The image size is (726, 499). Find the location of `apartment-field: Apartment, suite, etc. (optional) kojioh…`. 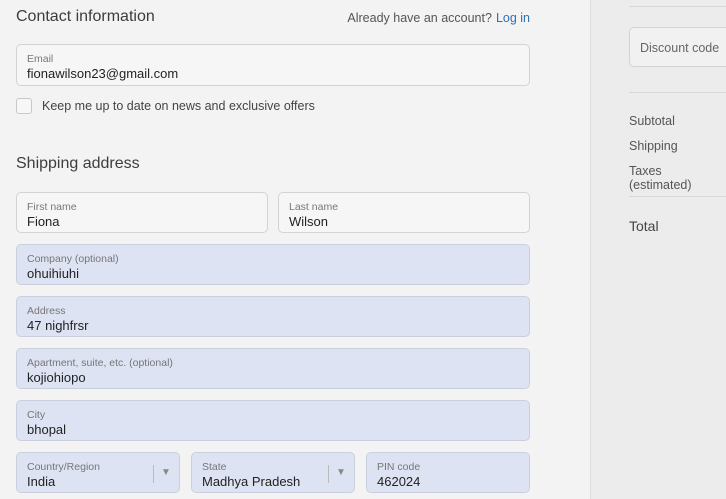

apartment-field: Apartment, suite, etc. (optional) kojioh… is located at coordinates (273, 368).